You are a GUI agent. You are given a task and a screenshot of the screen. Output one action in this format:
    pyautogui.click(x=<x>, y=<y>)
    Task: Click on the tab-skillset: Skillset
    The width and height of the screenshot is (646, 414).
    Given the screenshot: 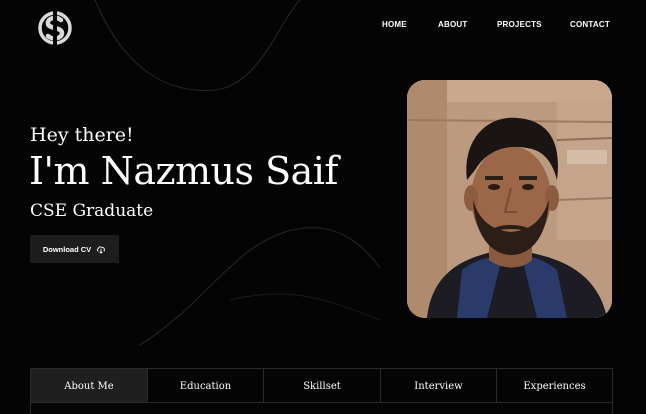 What is the action you would take?
    pyautogui.click(x=322, y=386)
    